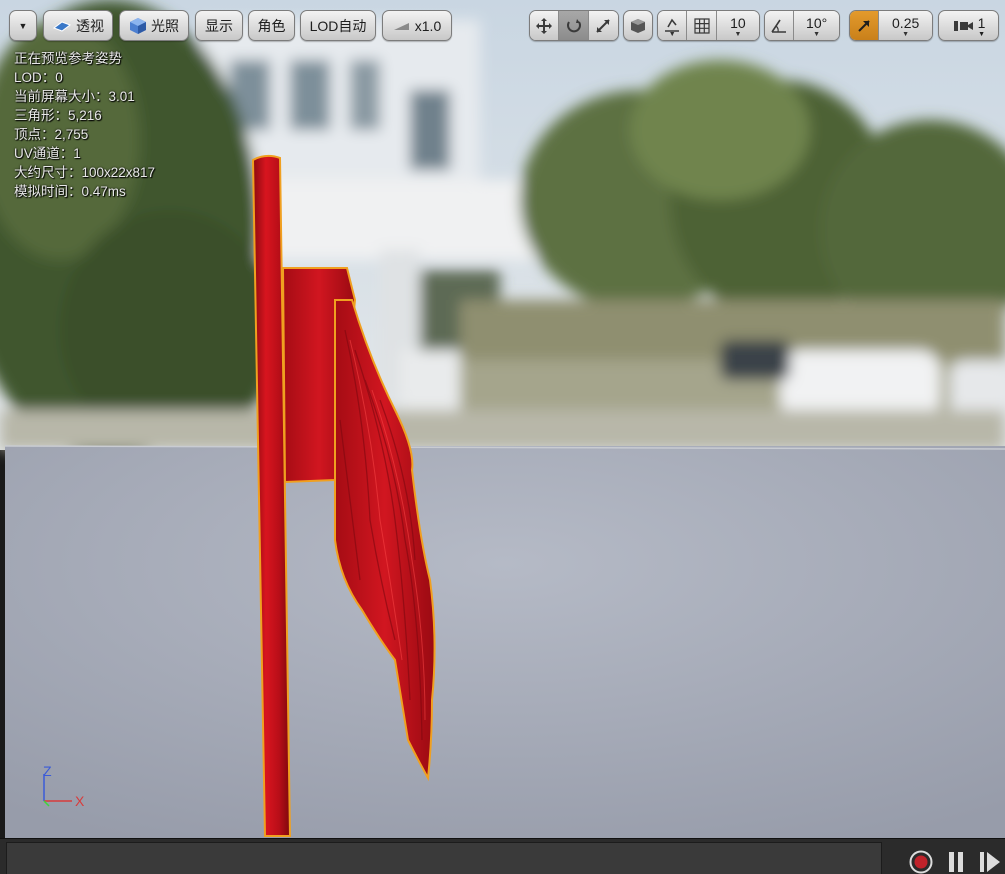  I want to click on scale-icon, so click(603, 25).